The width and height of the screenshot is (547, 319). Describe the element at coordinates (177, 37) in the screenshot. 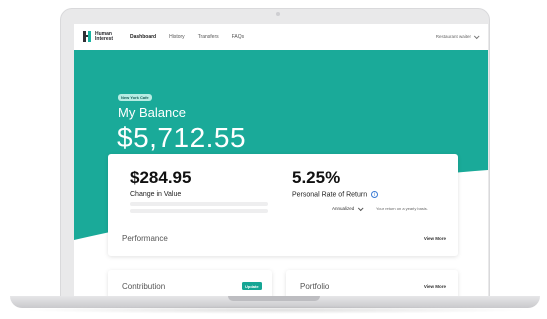

I see `nav-history: History` at that location.